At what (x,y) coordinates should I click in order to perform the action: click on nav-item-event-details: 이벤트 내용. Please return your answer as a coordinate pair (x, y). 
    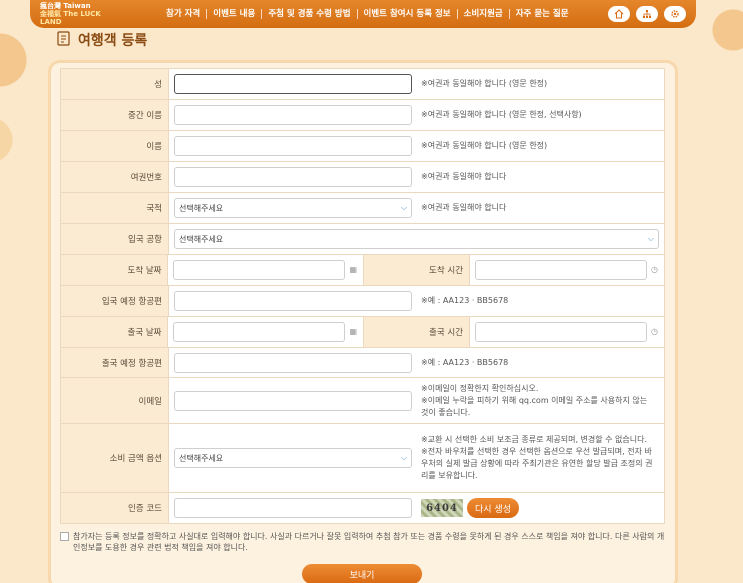
    Looking at the image, I should click on (235, 14).